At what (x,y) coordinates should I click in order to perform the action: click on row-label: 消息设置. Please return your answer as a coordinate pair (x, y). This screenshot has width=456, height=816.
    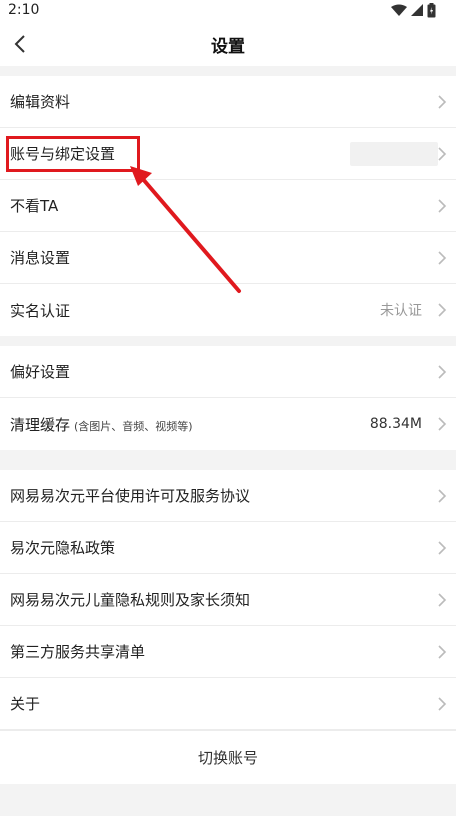
    Looking at the image, I should click on (40, 258).